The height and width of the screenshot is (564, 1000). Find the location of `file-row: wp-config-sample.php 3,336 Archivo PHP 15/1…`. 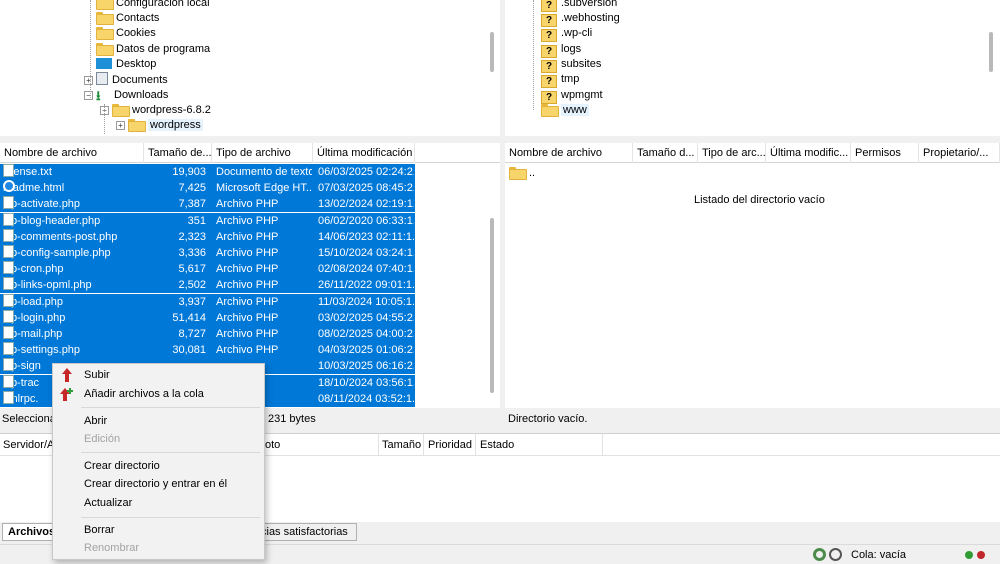

file-row: wp-config-sample.php 3,336 Archivo PHP 15/1… is located at coordinates (207, 253).